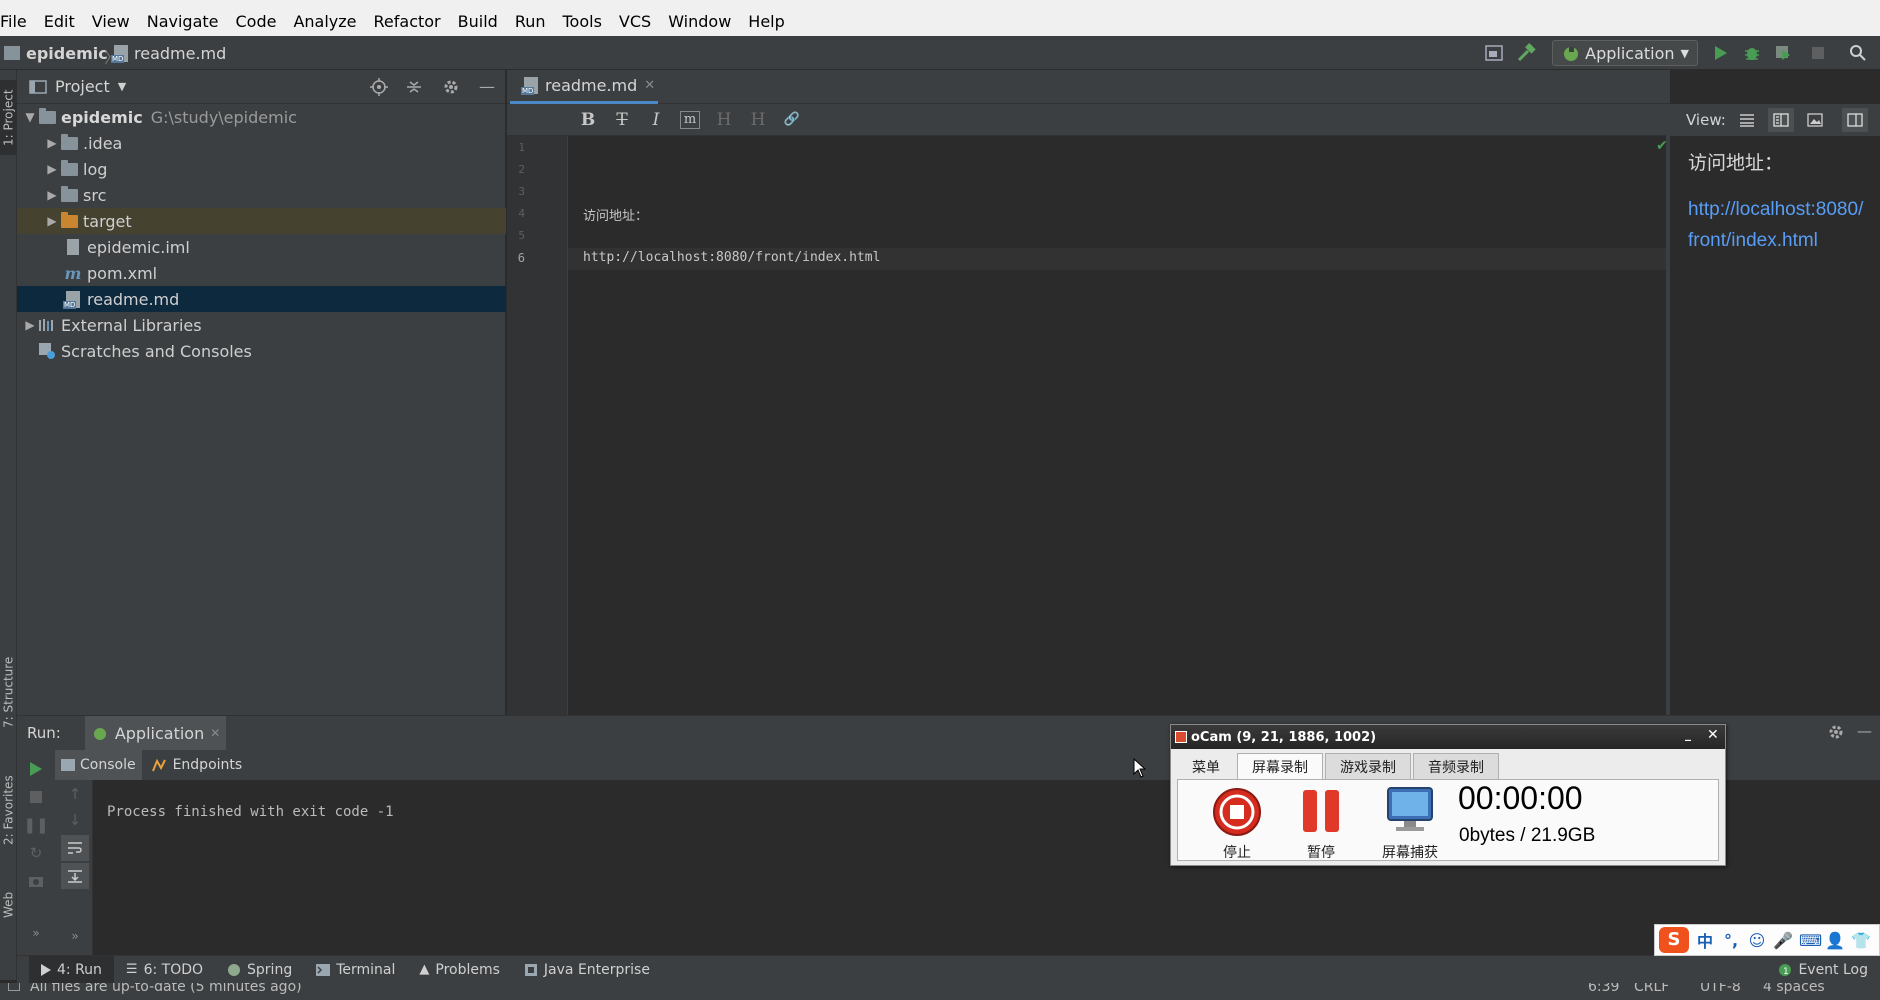 The height and width of the screenshot is (1000, 1880). Describe the element at coordinates (622, 120) in the screenshot. I see `strikethrough-button: T` at that location.